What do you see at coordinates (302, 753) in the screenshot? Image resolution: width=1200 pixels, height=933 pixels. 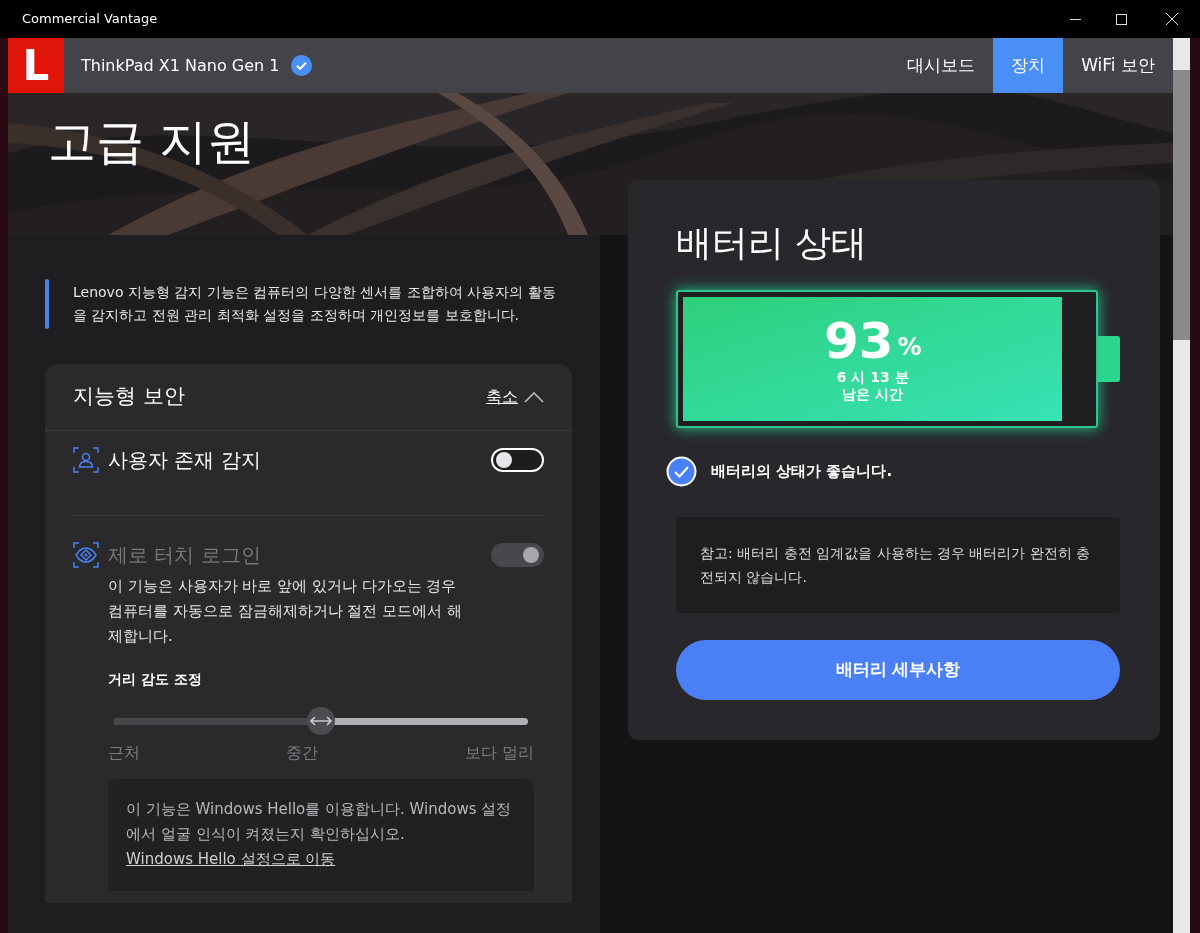 I see `slider-label: 중간` at bounding box center [302, 753].